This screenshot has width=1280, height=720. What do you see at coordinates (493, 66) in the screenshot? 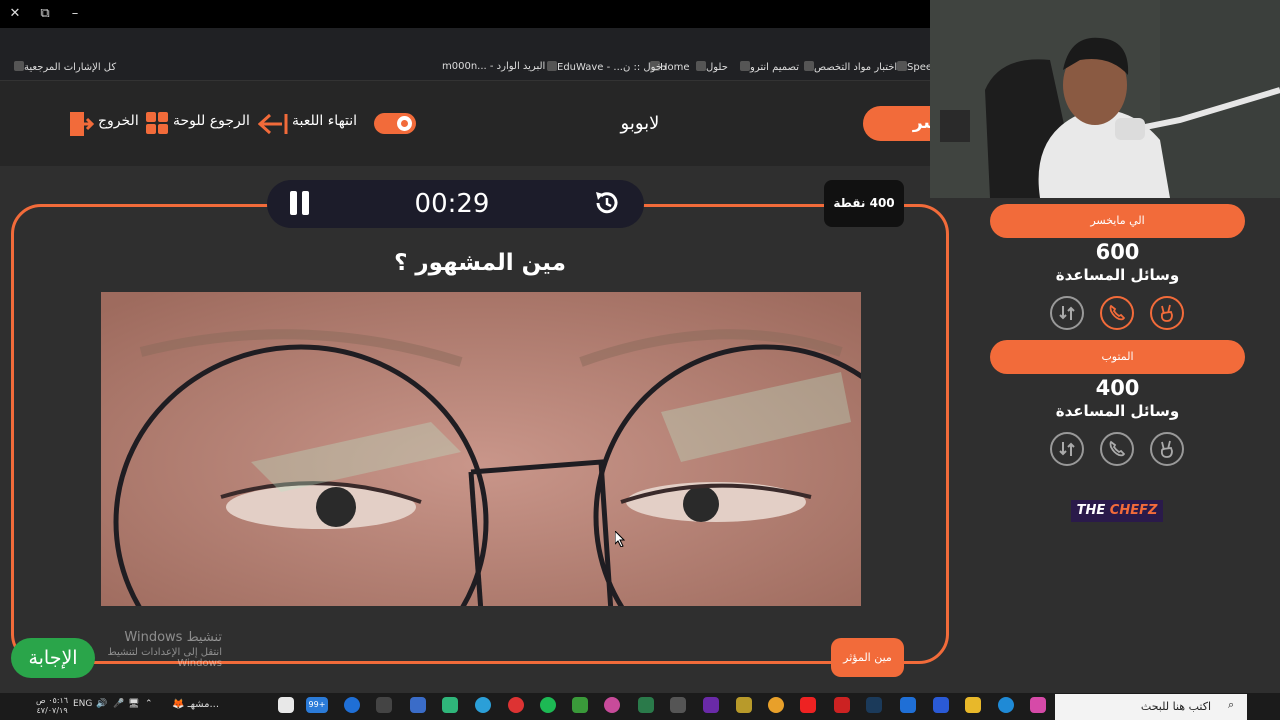
I see `bookmark-inbox: البريد الوارد - ...m000n` at bounding box center [493, 66].